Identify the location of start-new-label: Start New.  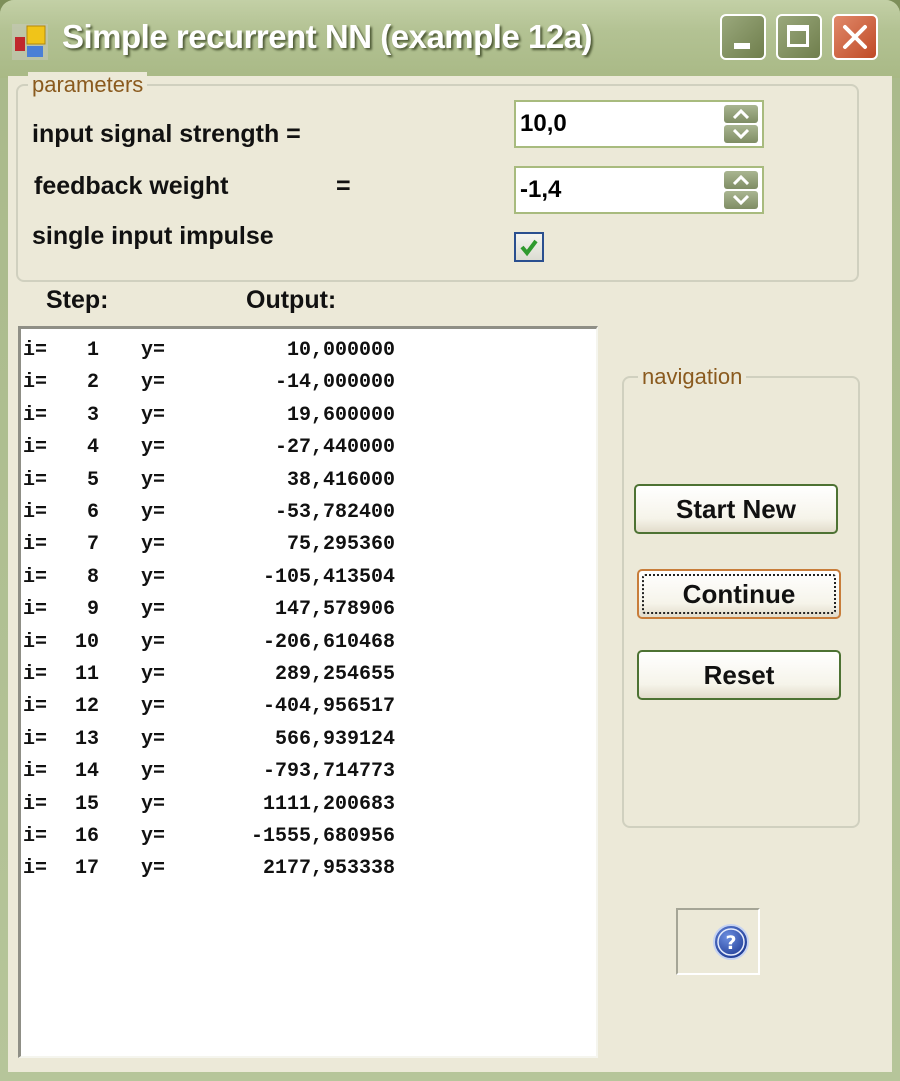
(736, 509).